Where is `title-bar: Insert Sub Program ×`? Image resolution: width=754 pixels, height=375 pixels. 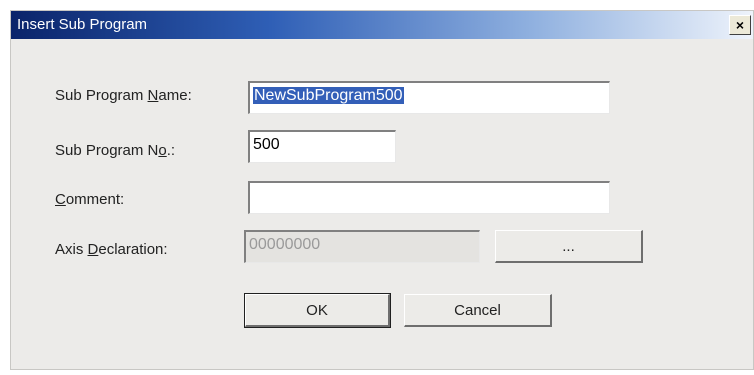 title-bar: Insert Sub Program × is located at coordinates (382, 25).